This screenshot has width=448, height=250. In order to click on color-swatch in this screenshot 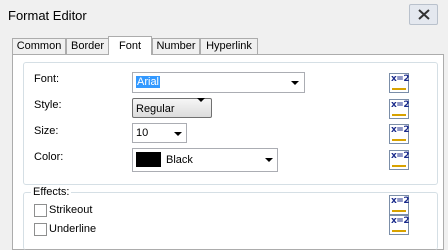, I will do `click(148, 159)`.